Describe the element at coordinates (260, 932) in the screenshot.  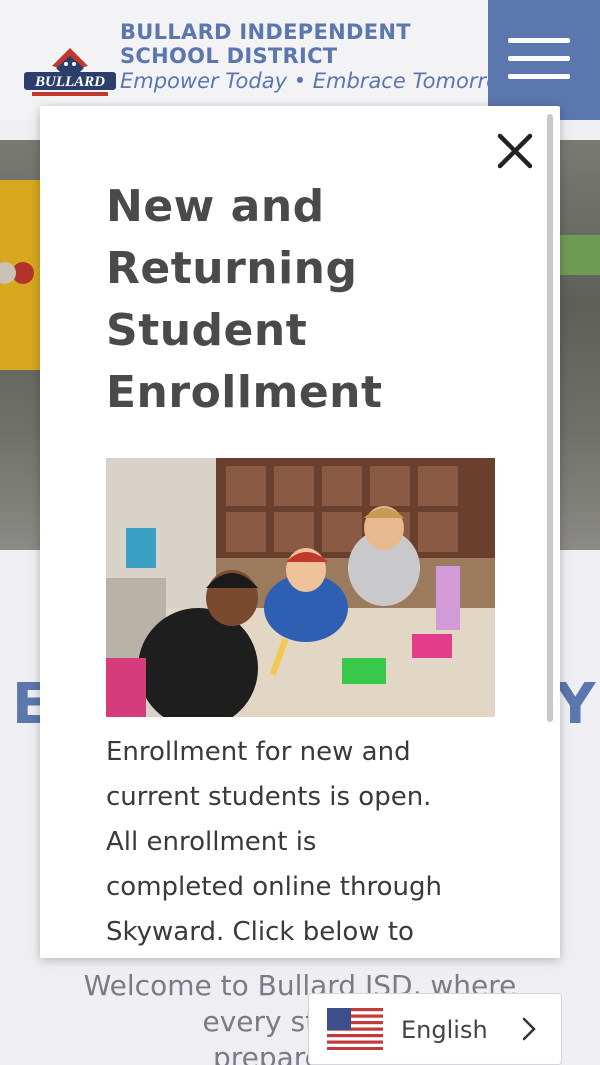
I see `modal-body-line: Skyward. Click below to` at that location.